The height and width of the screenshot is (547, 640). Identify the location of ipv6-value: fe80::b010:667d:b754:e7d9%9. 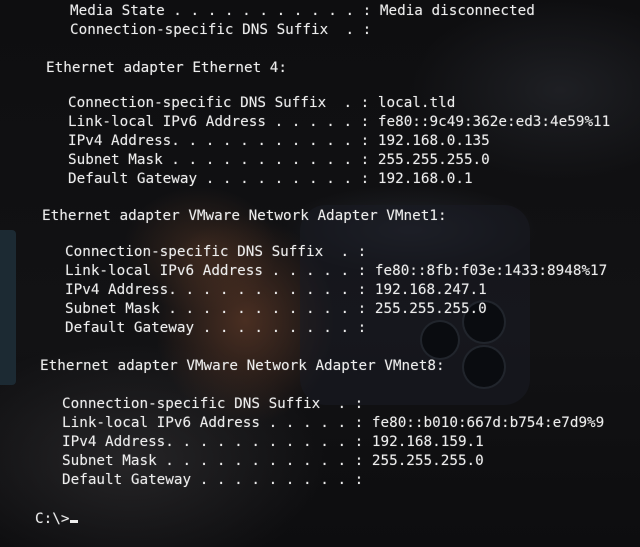
(488, 423).